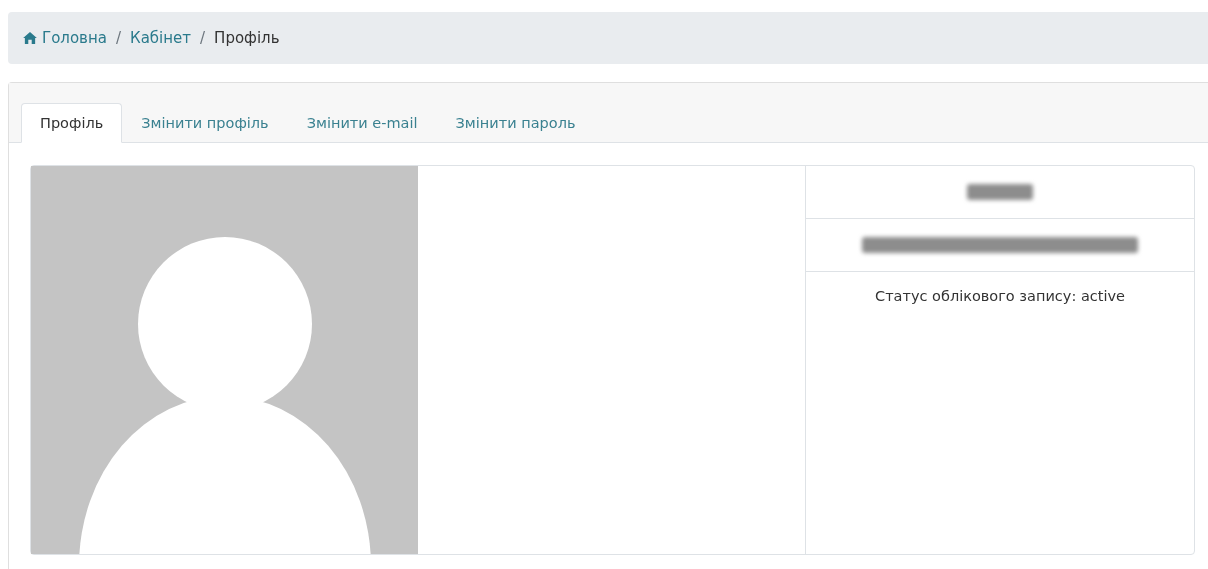  Describe the element at coordinates (205, 123) in the screenshot. I see `tab: Змінити профіль` at that location.